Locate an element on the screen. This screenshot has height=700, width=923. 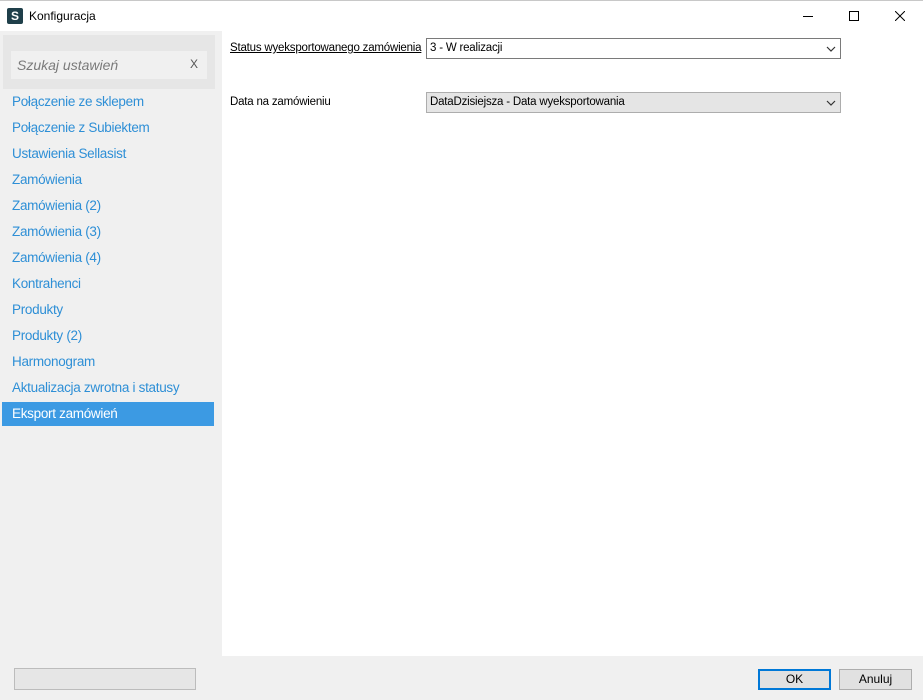
search-container: X is located at coordinates (109, 62).